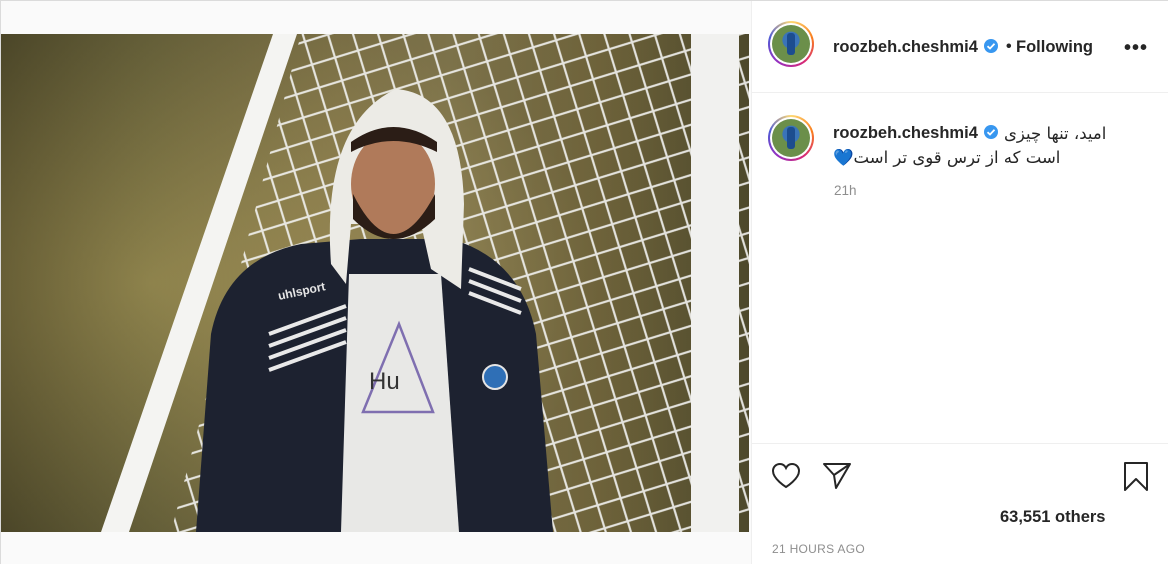 The image size is (1168, 564). Describe the element at coordinates (786, 476) in the screenshot. I see `heart-outline-icon` at that location.